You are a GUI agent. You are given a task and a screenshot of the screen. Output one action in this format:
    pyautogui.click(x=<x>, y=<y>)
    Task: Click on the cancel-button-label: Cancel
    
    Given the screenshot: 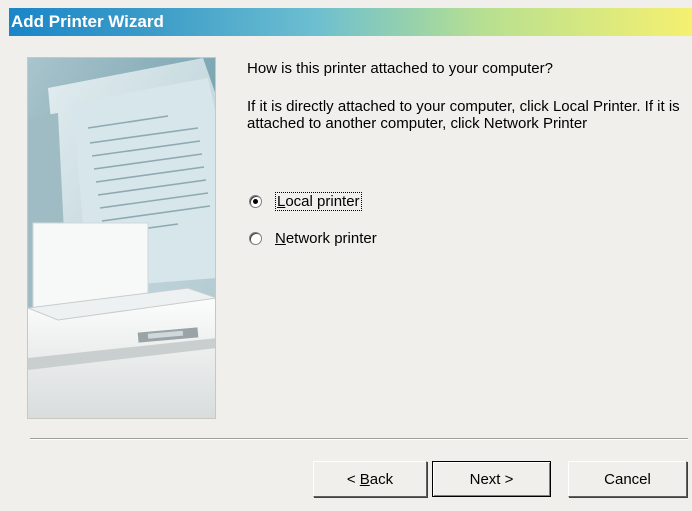 What is the action you would take?
    pyautogui.click(x=627, y=479)
    